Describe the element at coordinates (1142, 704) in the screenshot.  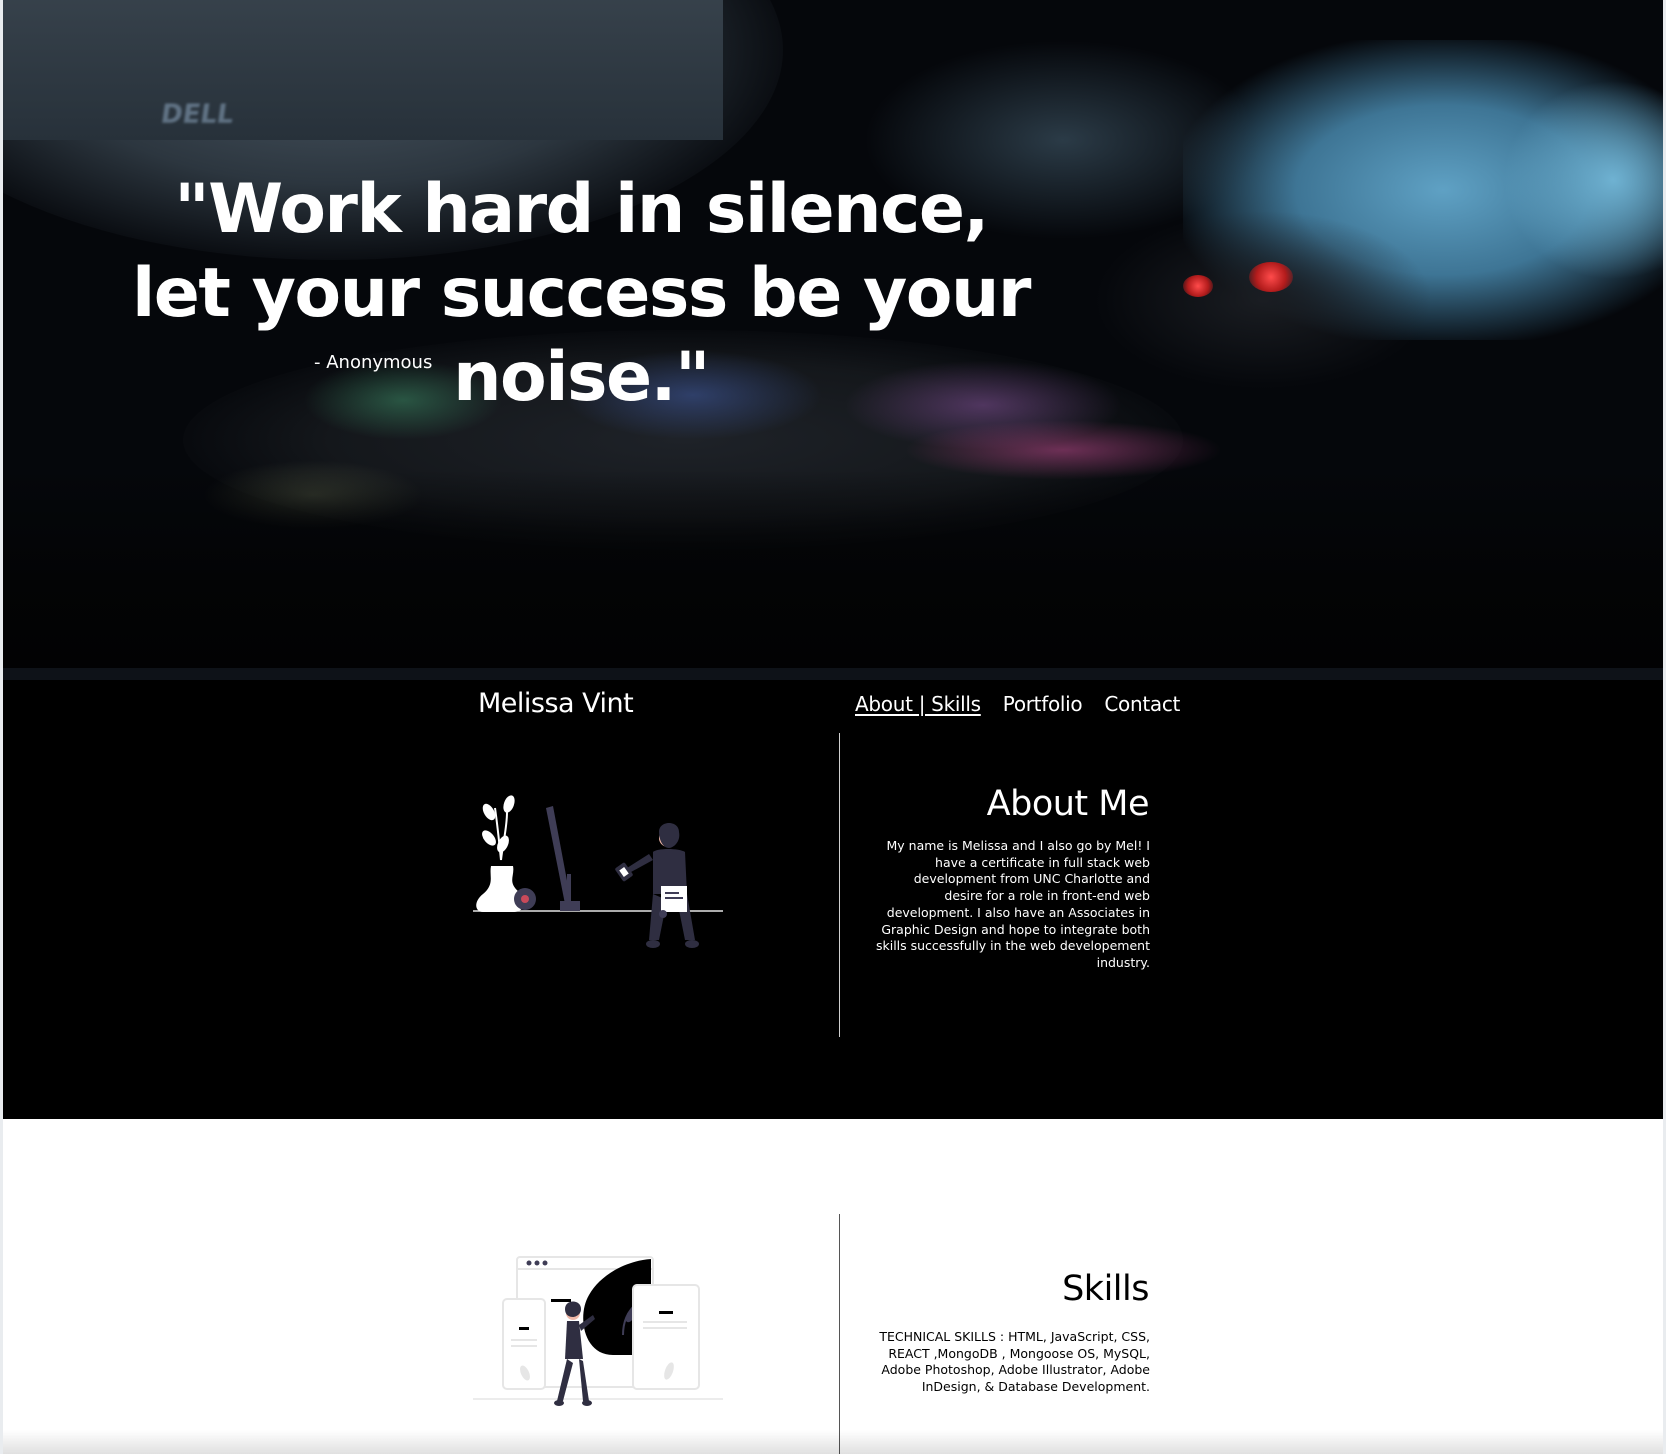
I see `nav-link-contact: Contact` at that location.